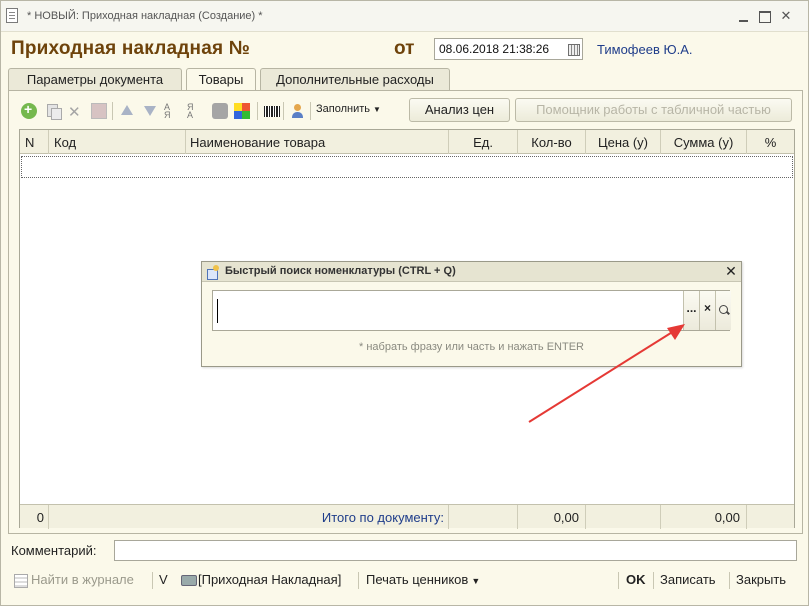  I want to click on table-footer: 0 Итого по документу: 0,00 0,00, so click(407, 516).